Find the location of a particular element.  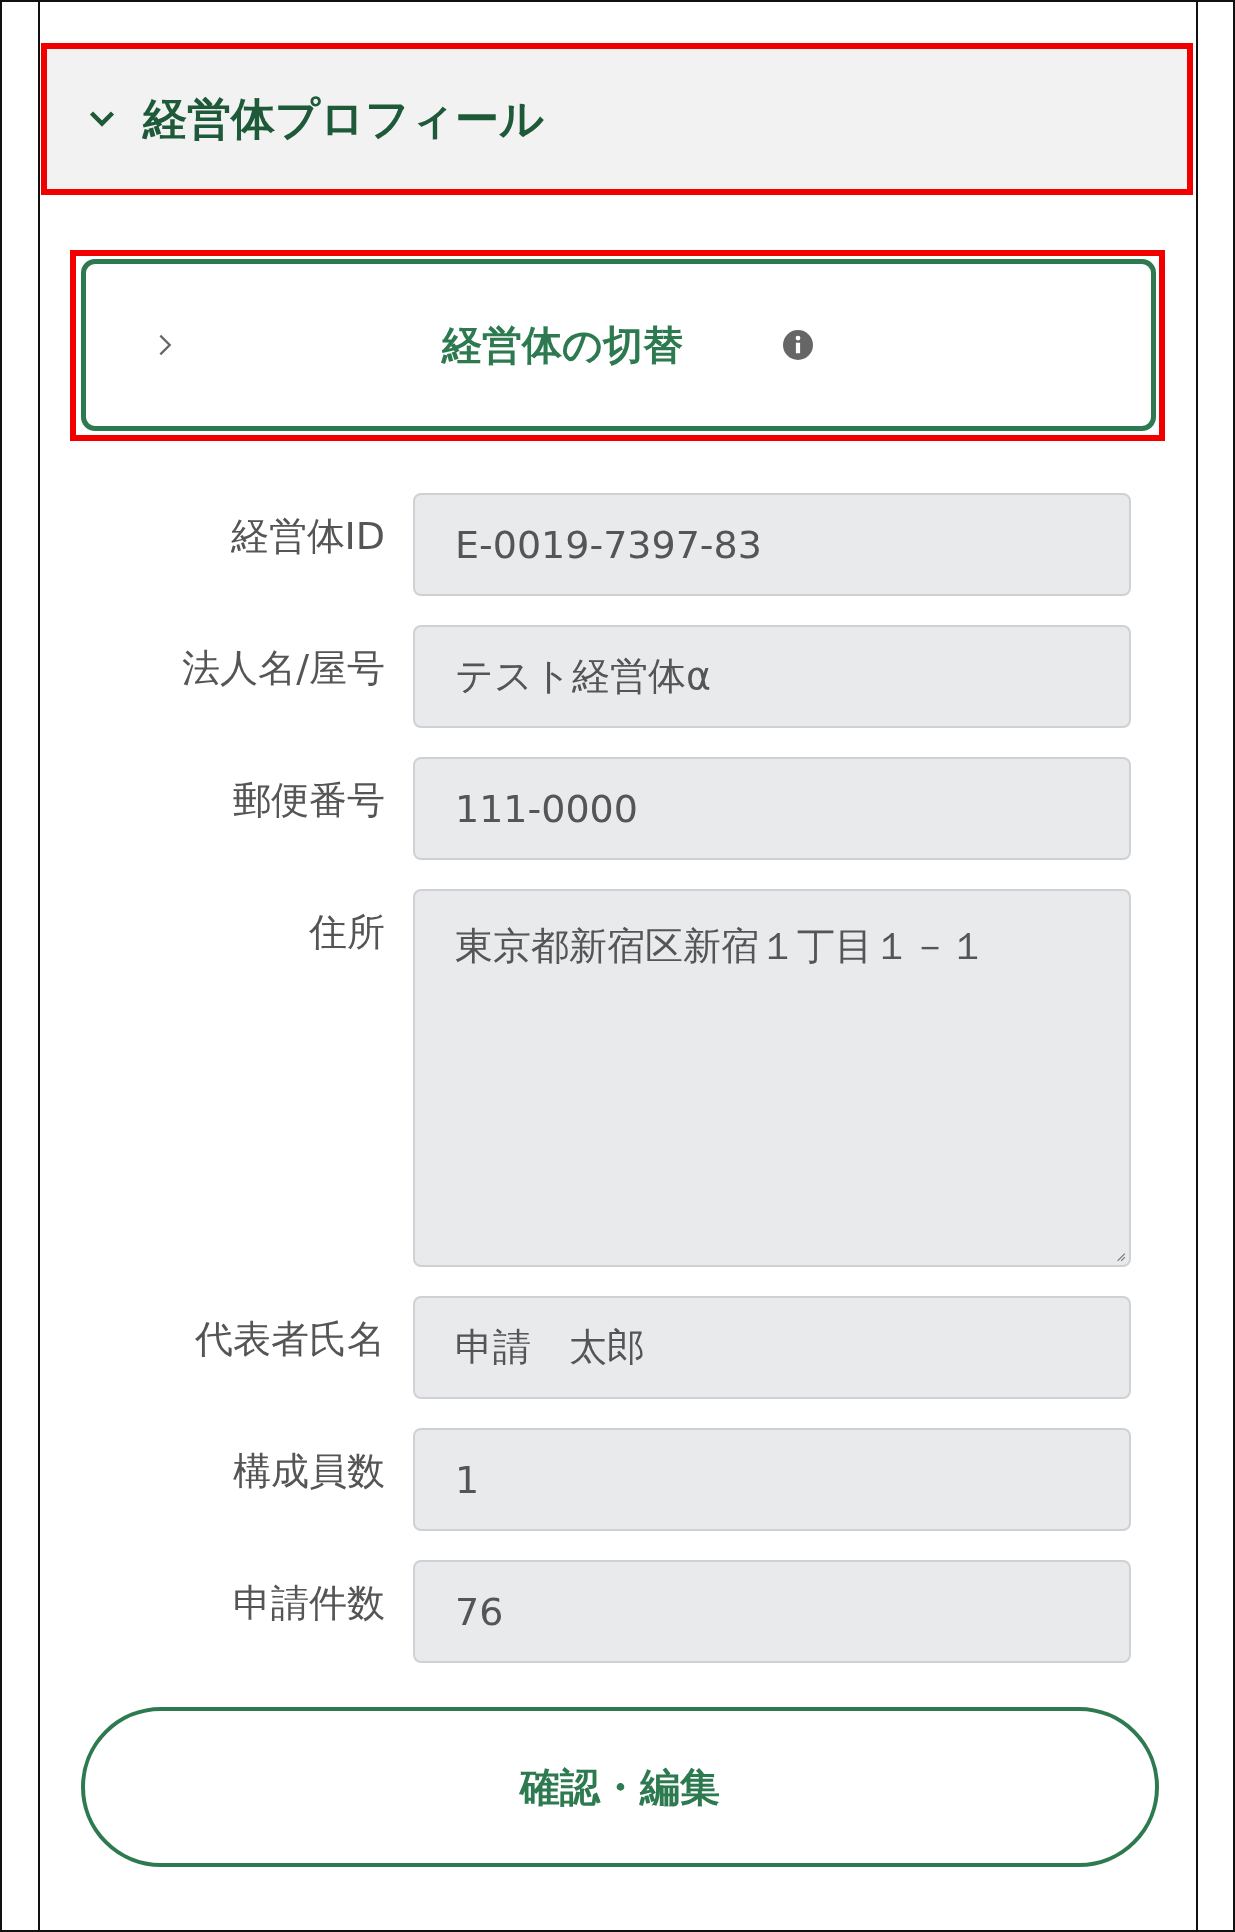

input-field: E-0019-7397-83 is located at coordinates (772, 544).